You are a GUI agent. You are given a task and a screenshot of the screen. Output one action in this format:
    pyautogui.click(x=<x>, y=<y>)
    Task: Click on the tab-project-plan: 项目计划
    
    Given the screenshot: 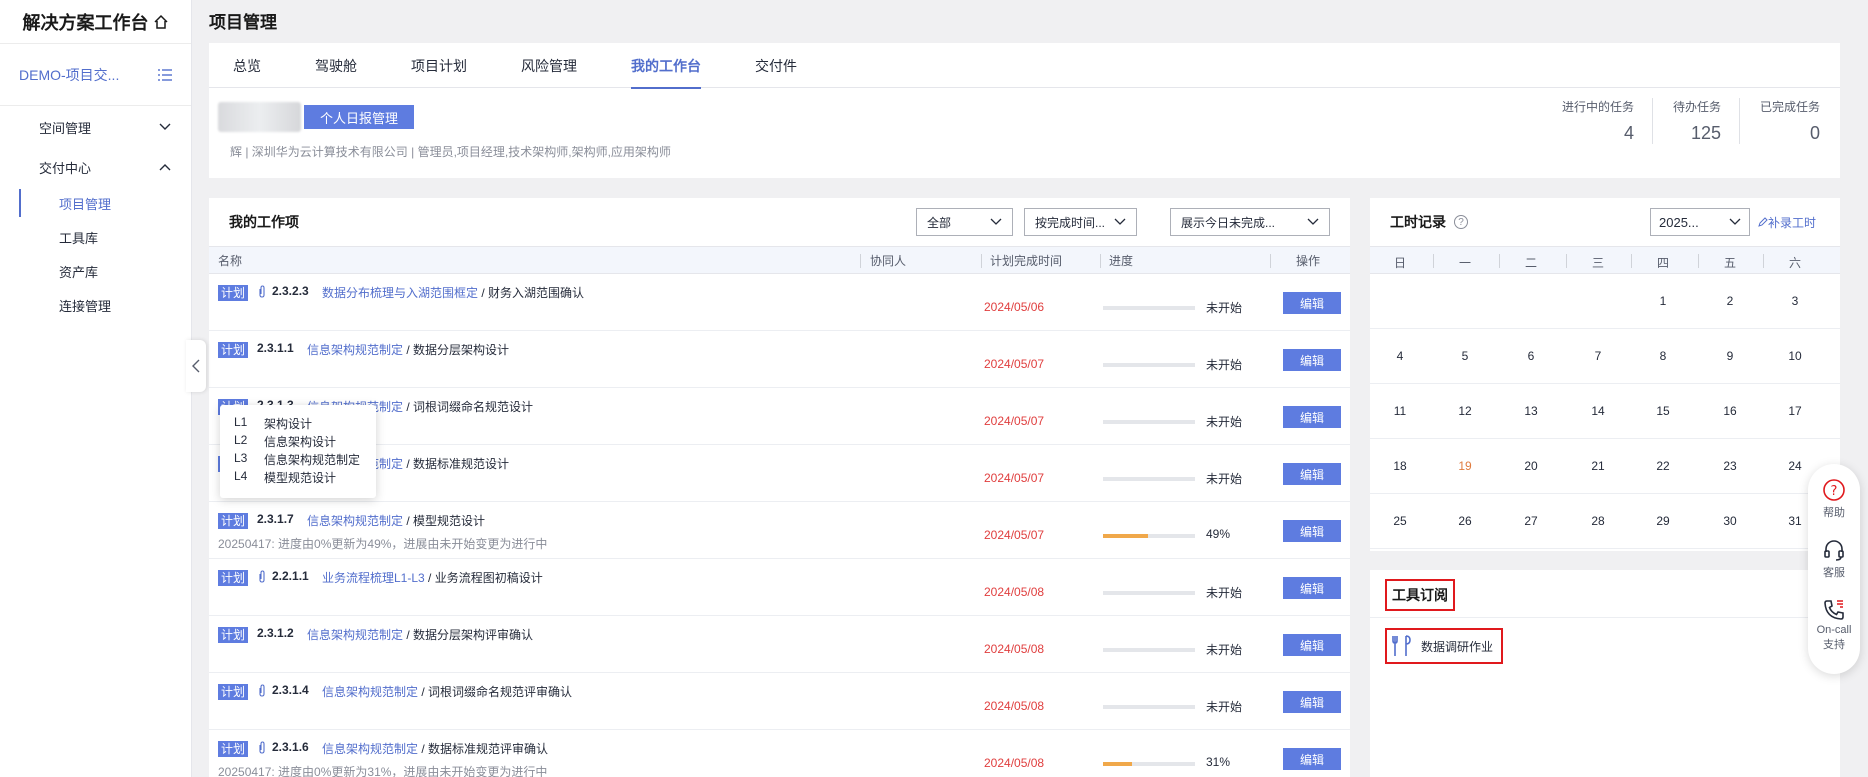 What is the action you would take?
    pyautogui.click(x=439, y=65)
    